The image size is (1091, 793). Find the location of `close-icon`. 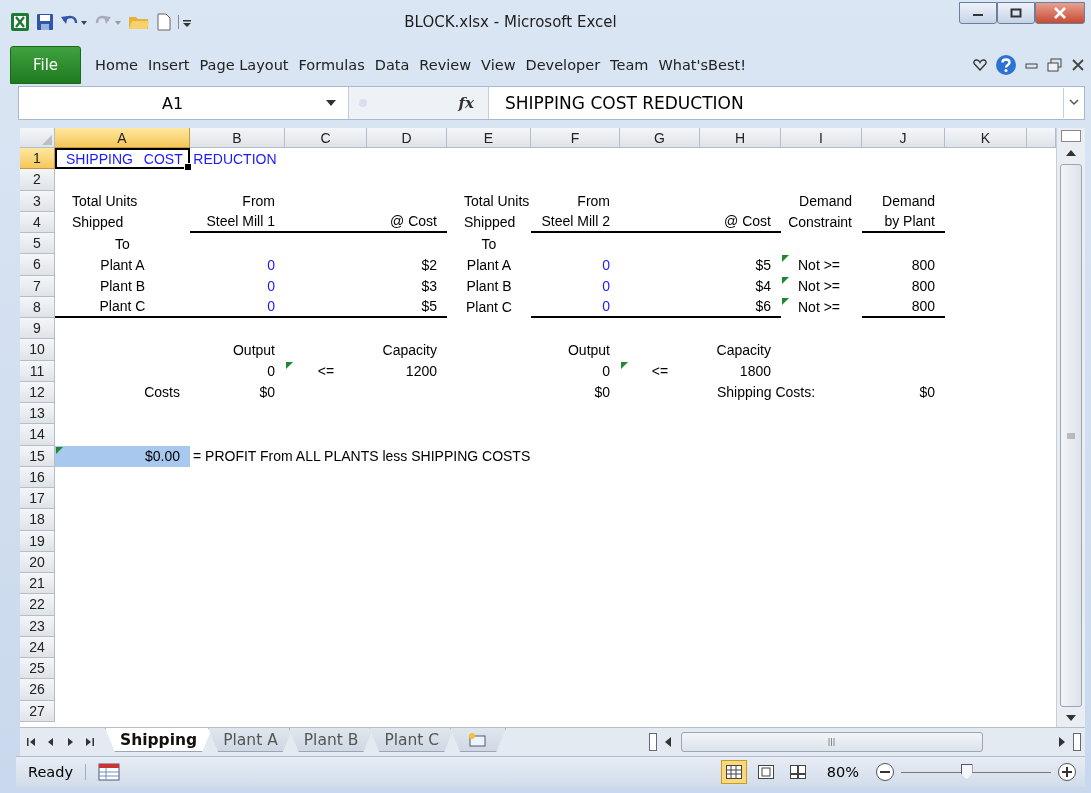

close-icon is located at coordinates (1060, 13).